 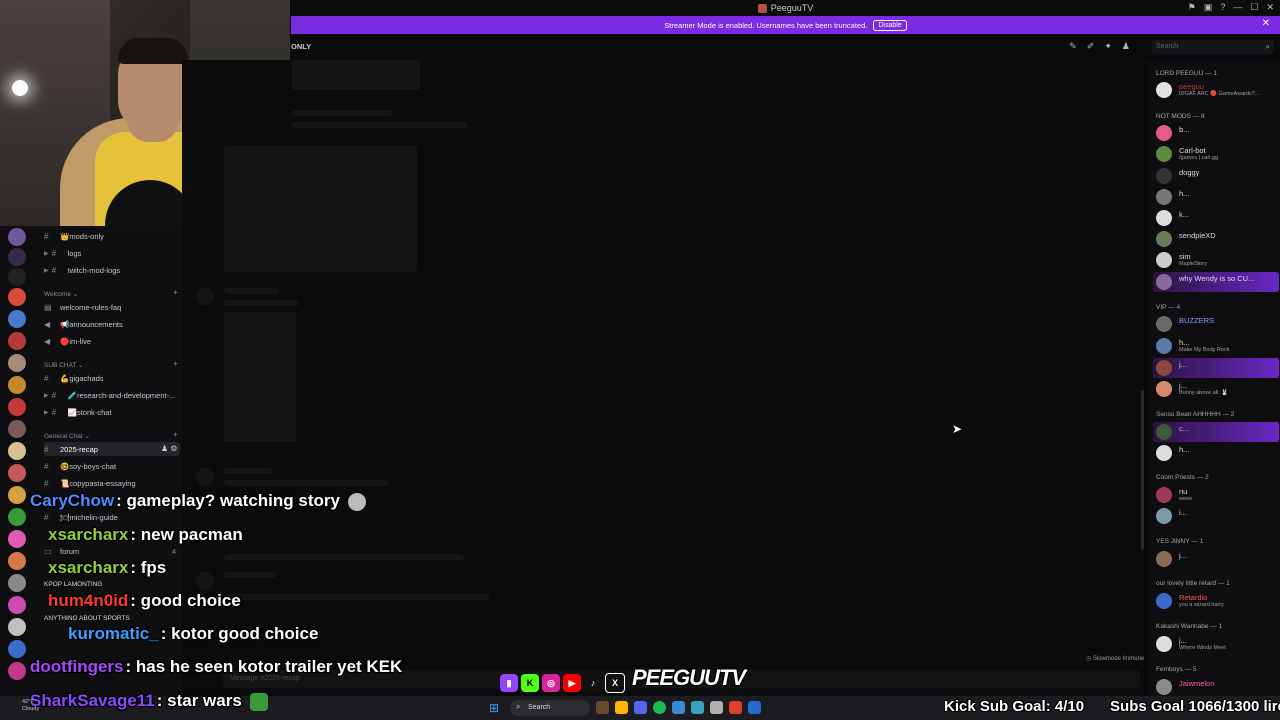 I want to click on inbox-icon: ⚑, so click(x=1192, y=7).